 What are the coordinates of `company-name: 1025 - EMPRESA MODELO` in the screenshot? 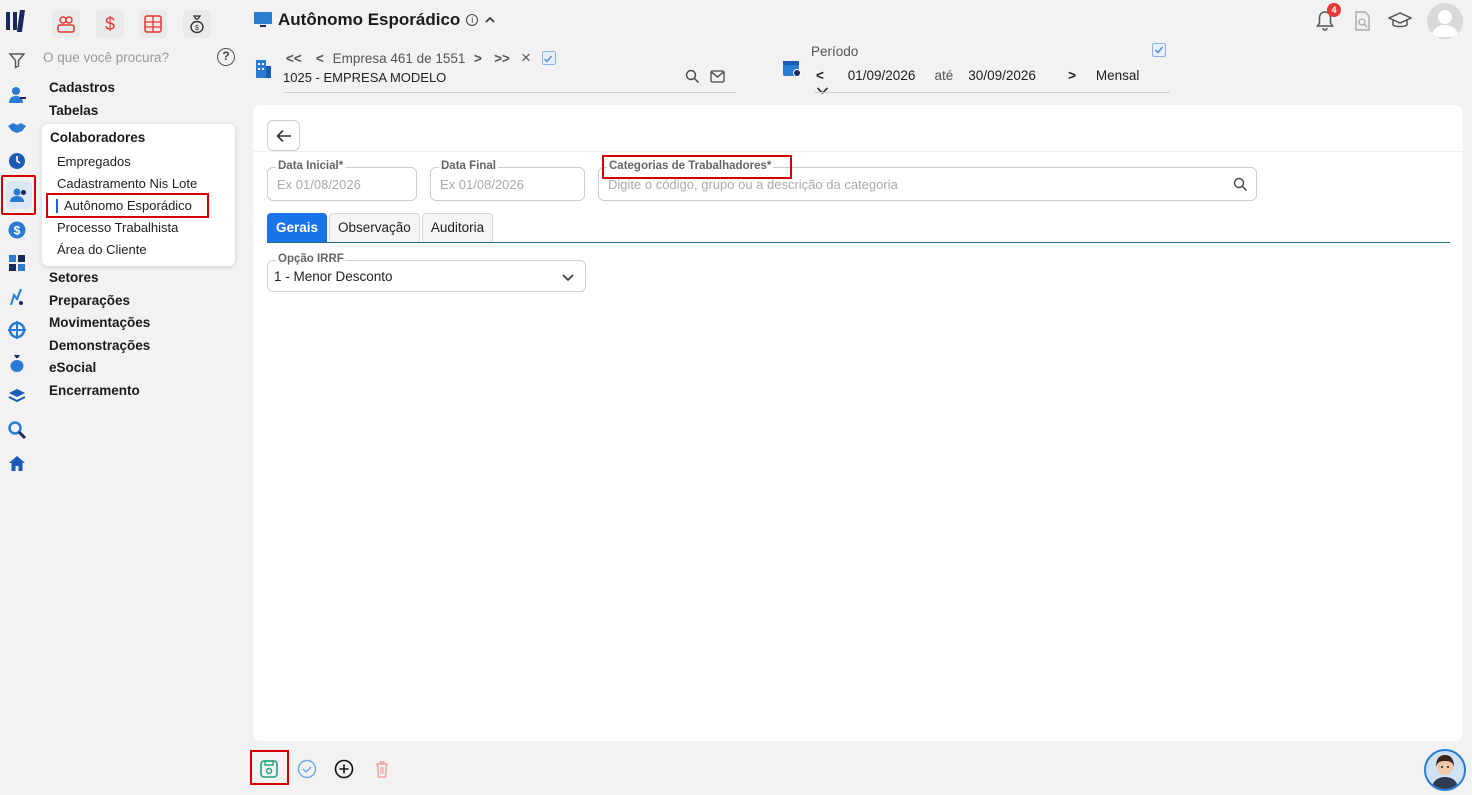 It's located at (364, 77).